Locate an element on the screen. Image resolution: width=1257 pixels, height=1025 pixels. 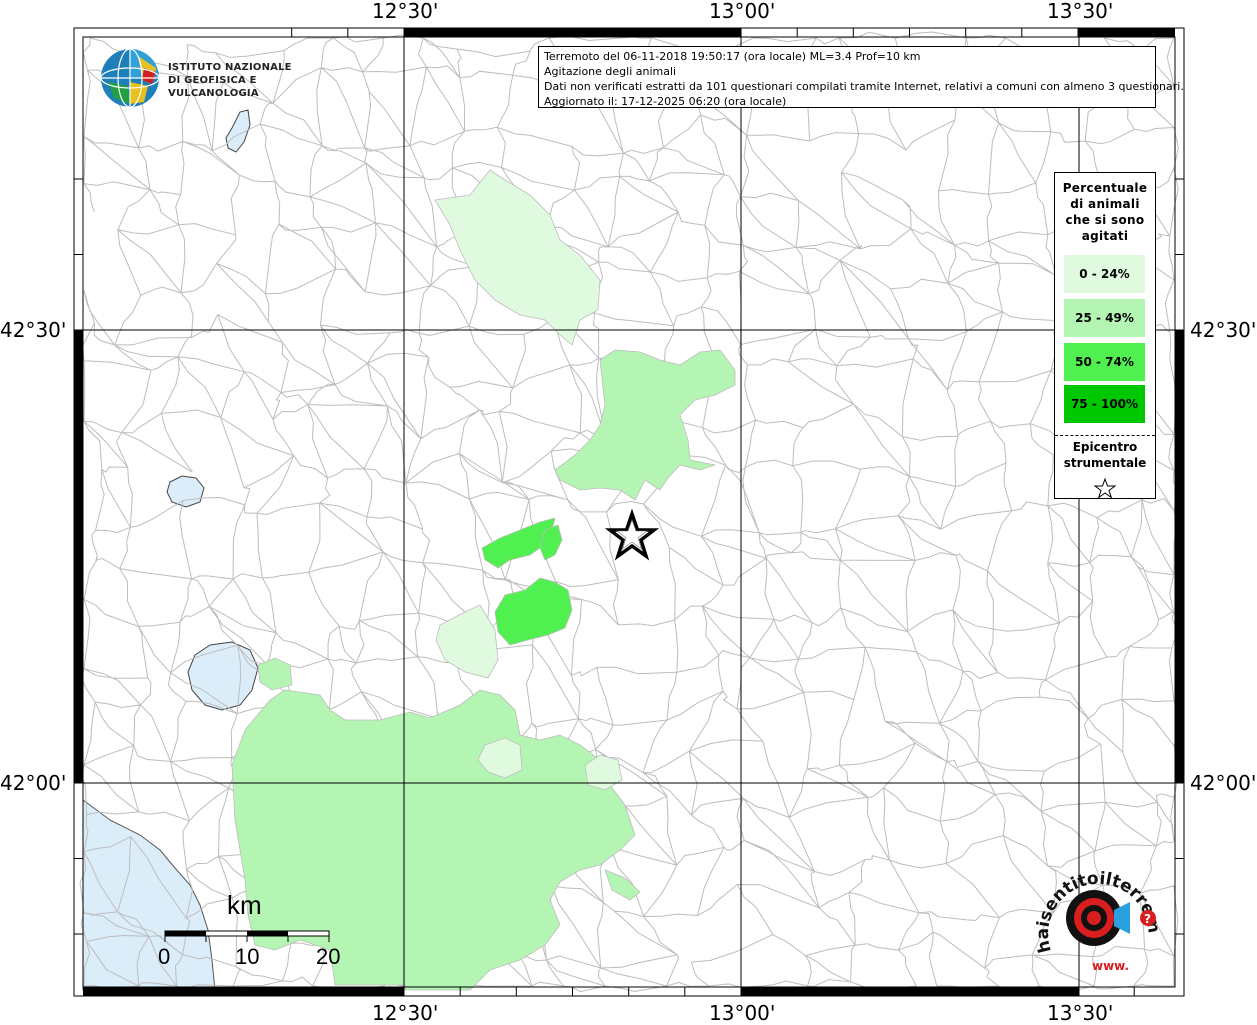
scale-tick-0: 0 is located at coordinates (164, 956).